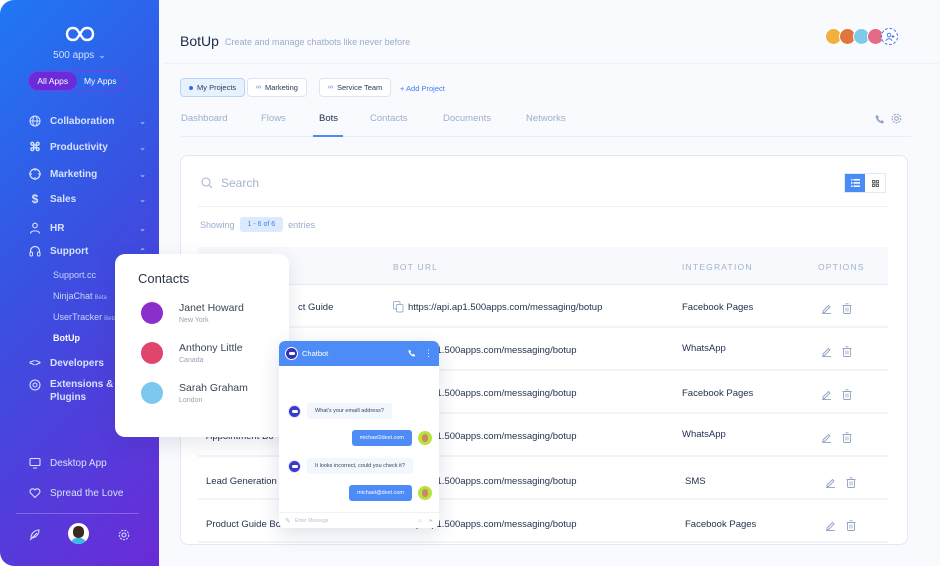  I want to click on all-apps-toggle: All Apps, so click(53, 81).